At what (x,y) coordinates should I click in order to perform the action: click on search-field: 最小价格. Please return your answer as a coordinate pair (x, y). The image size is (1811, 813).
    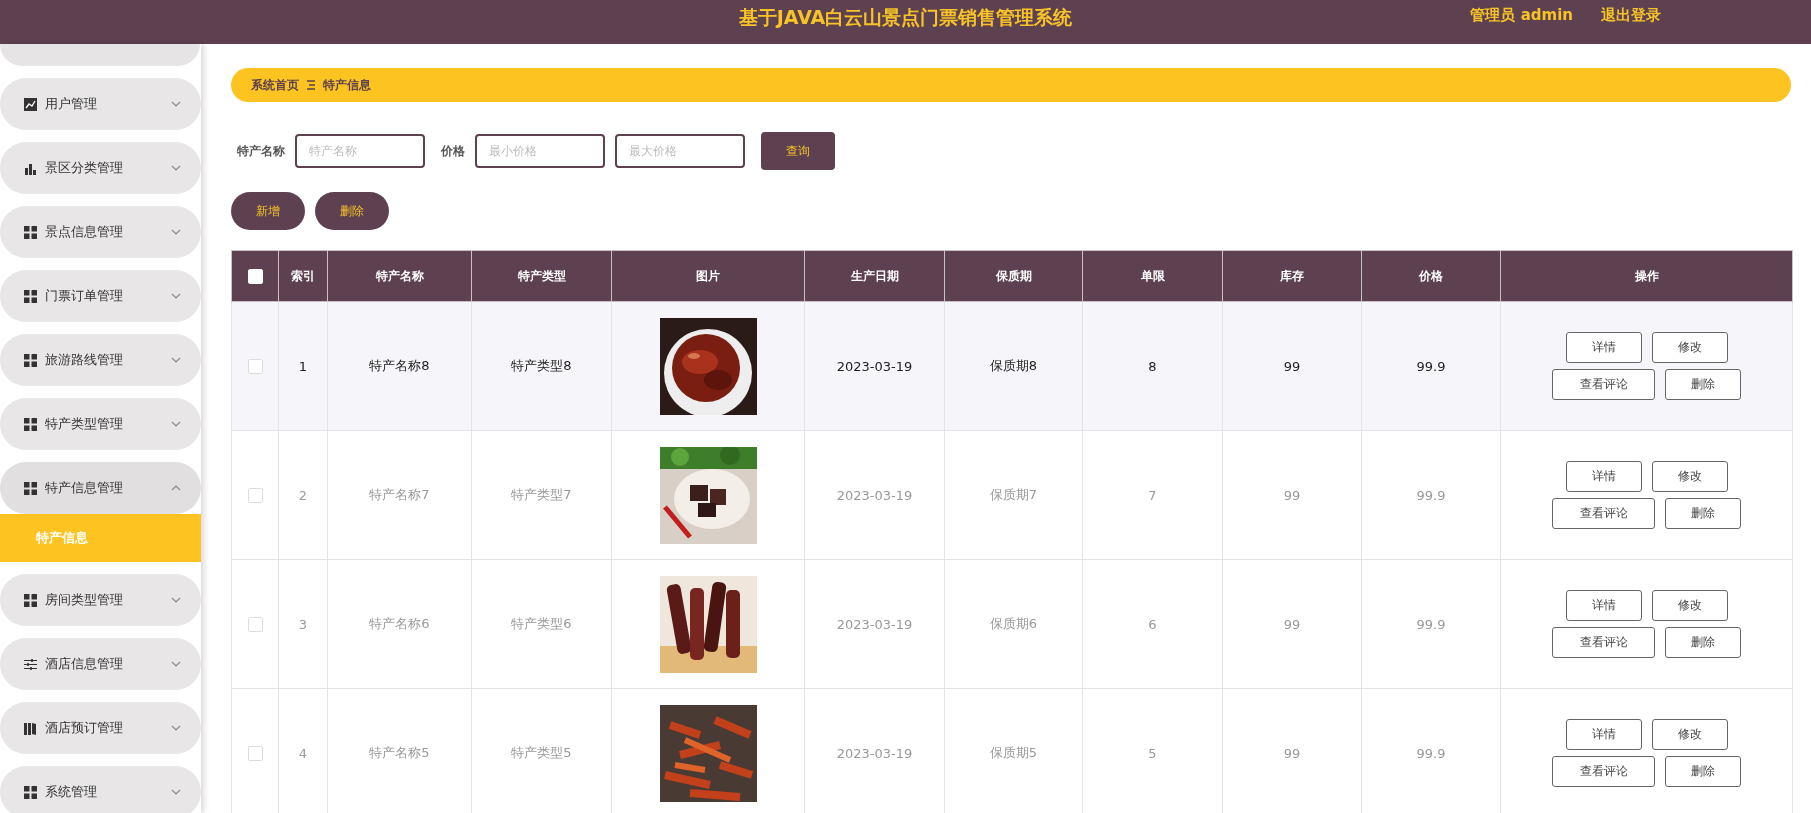
    Looking at the image, I should click on (540, 151).